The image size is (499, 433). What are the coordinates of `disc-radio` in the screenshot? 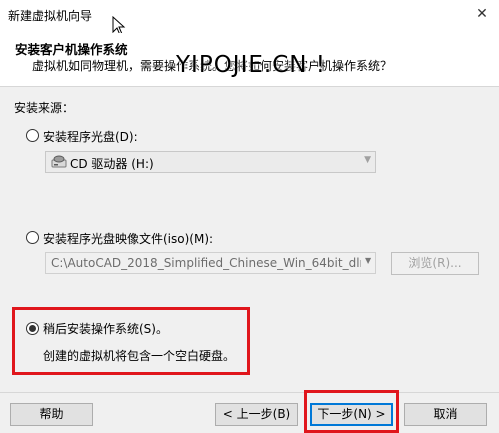 It's located at (32, 135).